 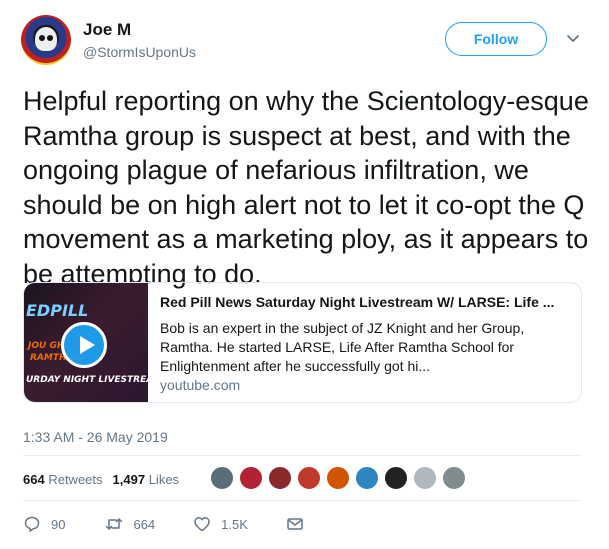 I want to click on retweets-stat: 664 Retweets, so click(x=63, y=479).